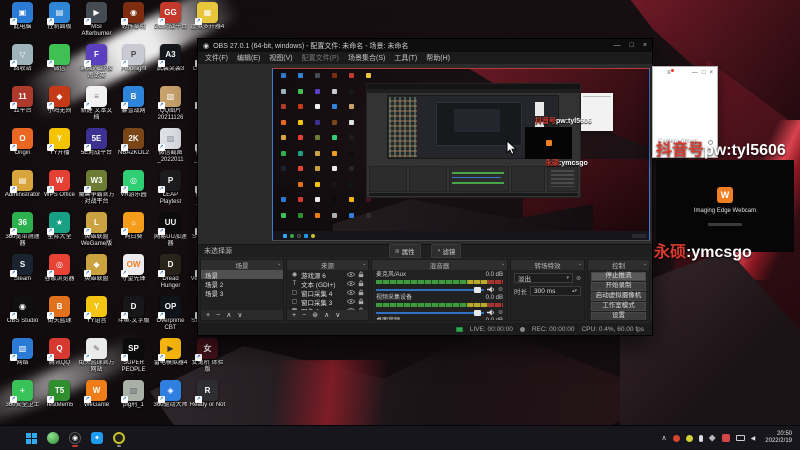 The height and width of the screenshot is (450, 800). Describe the element at coordinates (685, 72) in the screenshot. I see `camera-window-titlebar: ≡ — □ ×` at that location.